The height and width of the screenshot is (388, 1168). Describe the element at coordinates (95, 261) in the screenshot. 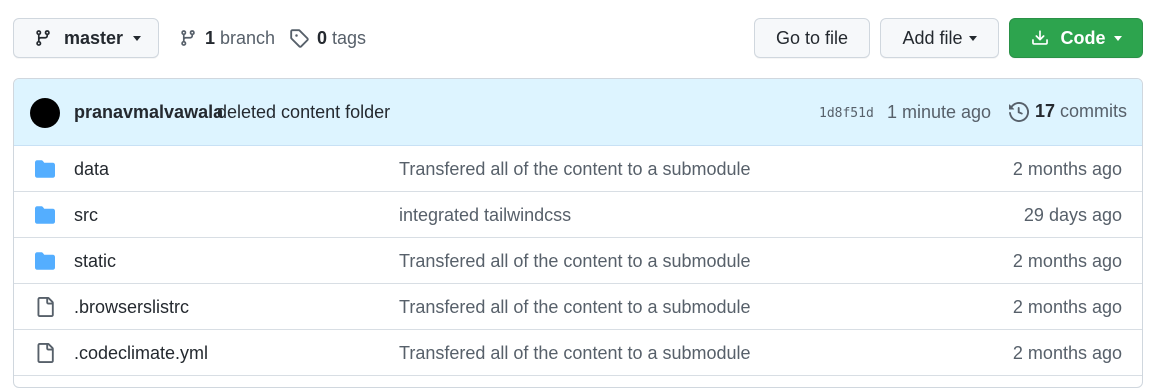

I see `file-name: static` at that location.